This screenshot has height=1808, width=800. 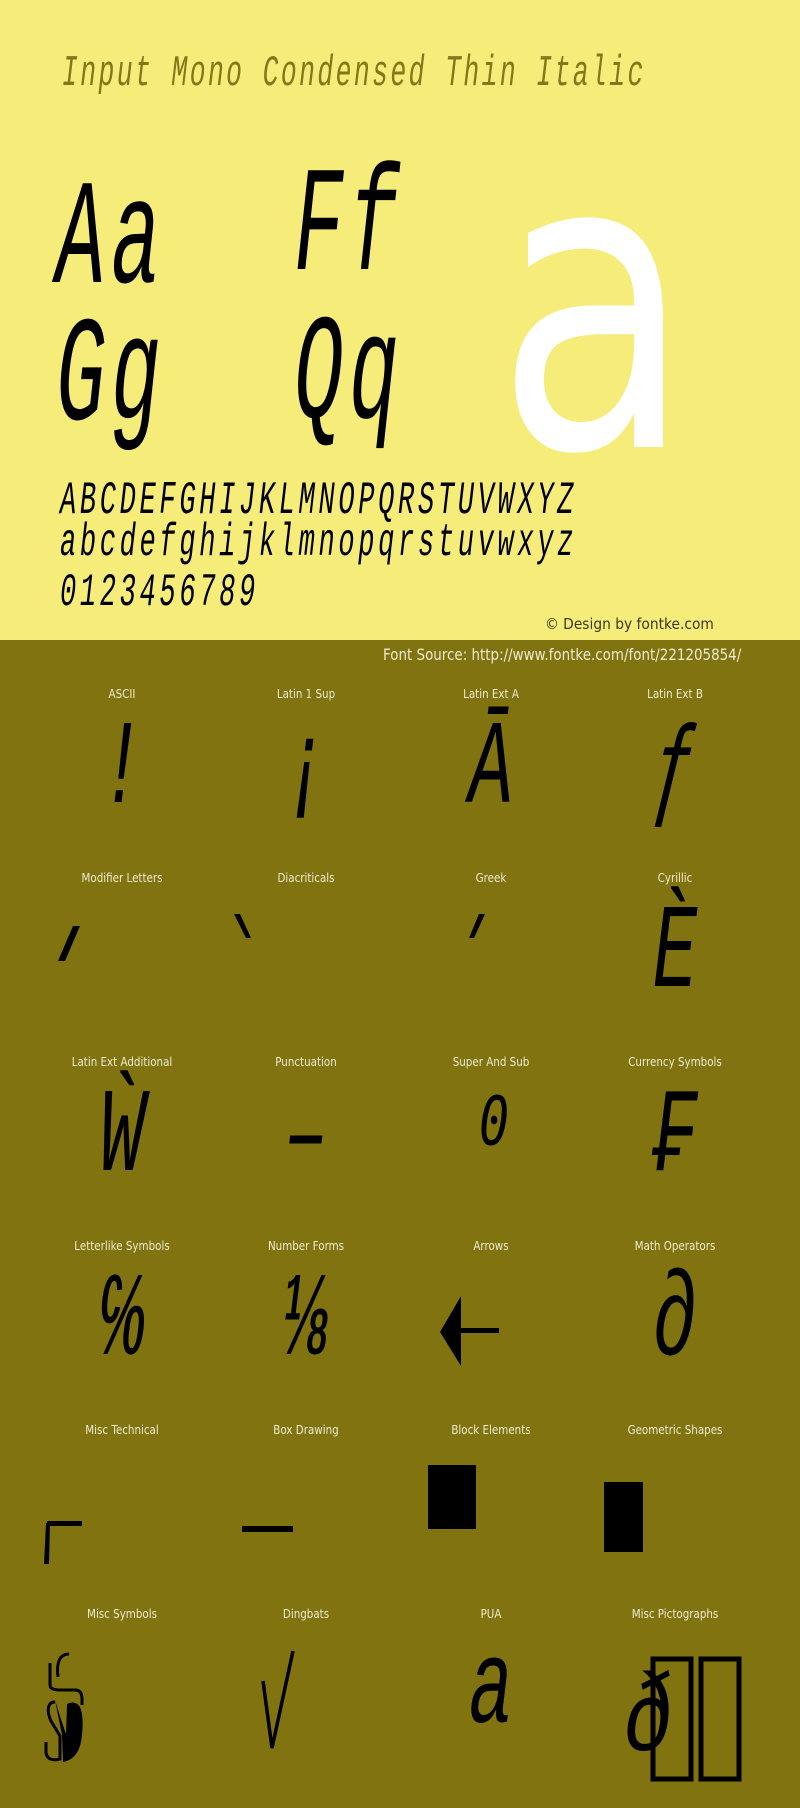 I want to click on block-label: Letterlike Symbols, so click(x=122, y=1246).